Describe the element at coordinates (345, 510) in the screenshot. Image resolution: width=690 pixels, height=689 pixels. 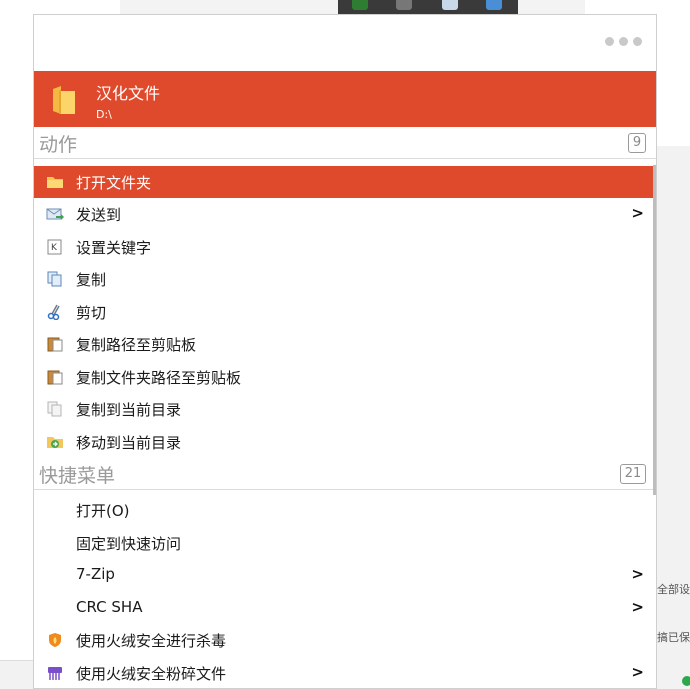
I see `menu-item-open: 打开(O)` at that location.